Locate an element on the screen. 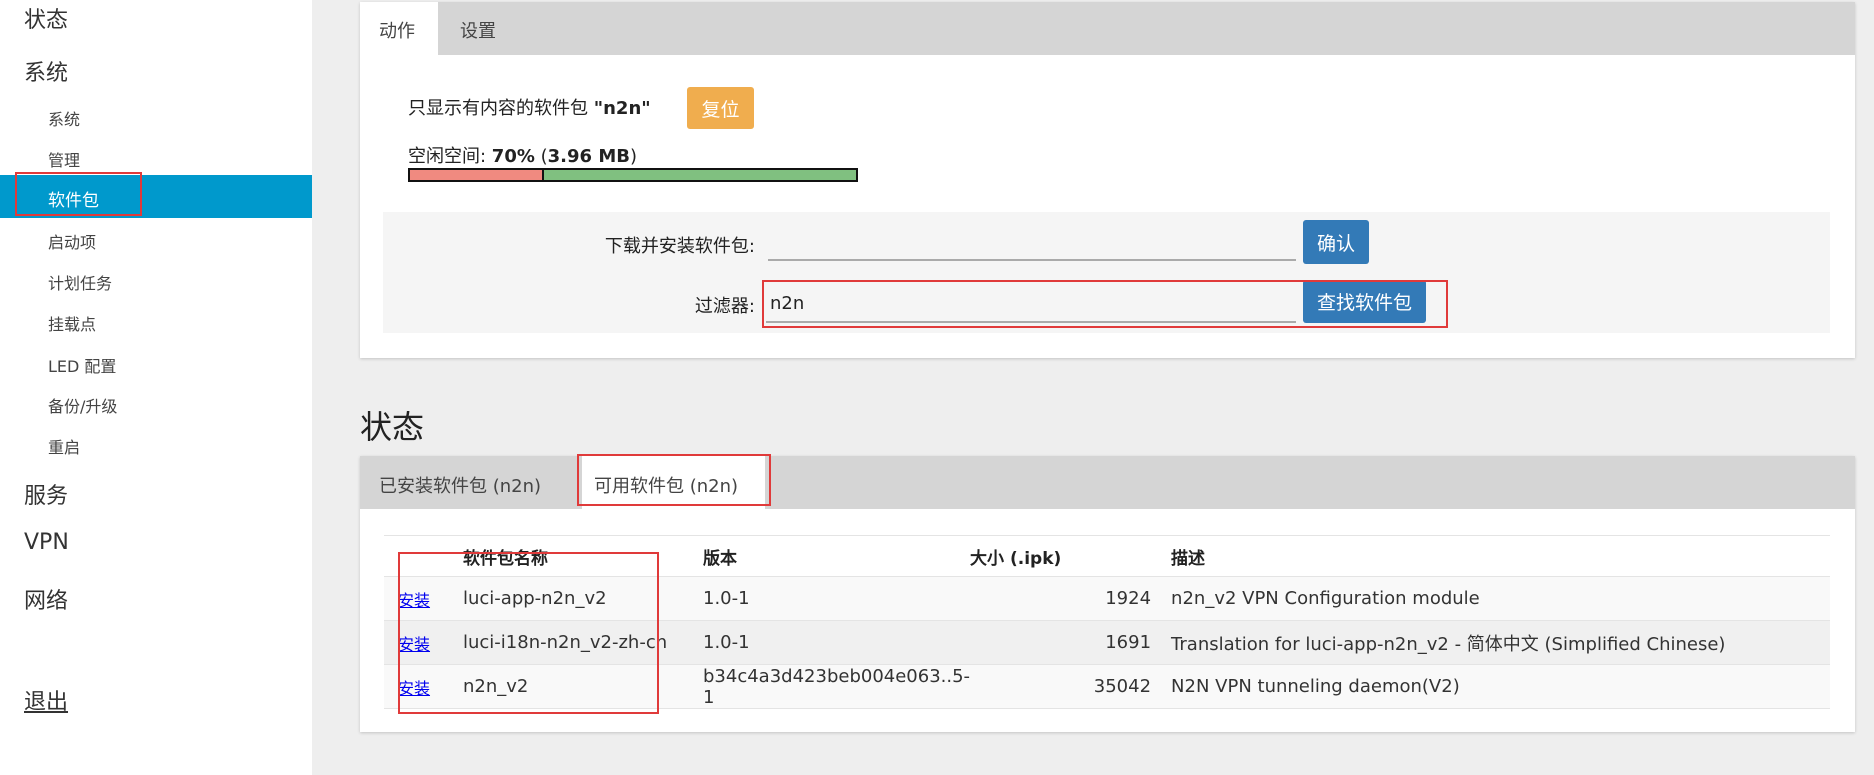 Image resolution: width=1874 pixels, height=775 pixels. sidebar-item-network: 网络 is located at coordinates (46, 599).